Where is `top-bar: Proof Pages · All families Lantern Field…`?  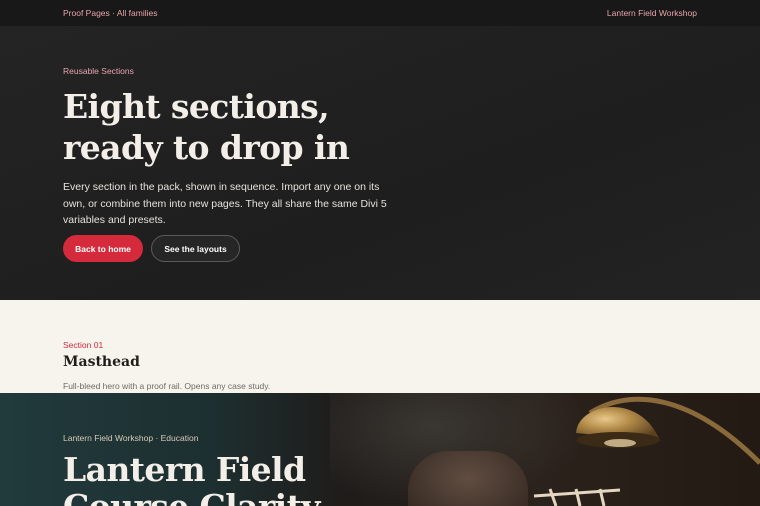
top-bar: Proof Pages · All families Lantern Field… is located at coordinates (380, 13).